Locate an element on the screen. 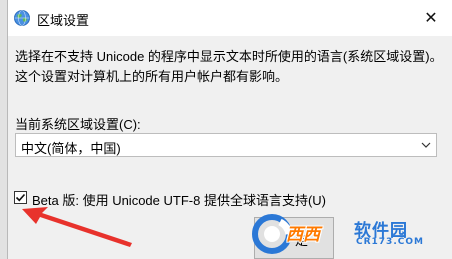  beta-utf8-checkbox is located at coordinates (20, 197).